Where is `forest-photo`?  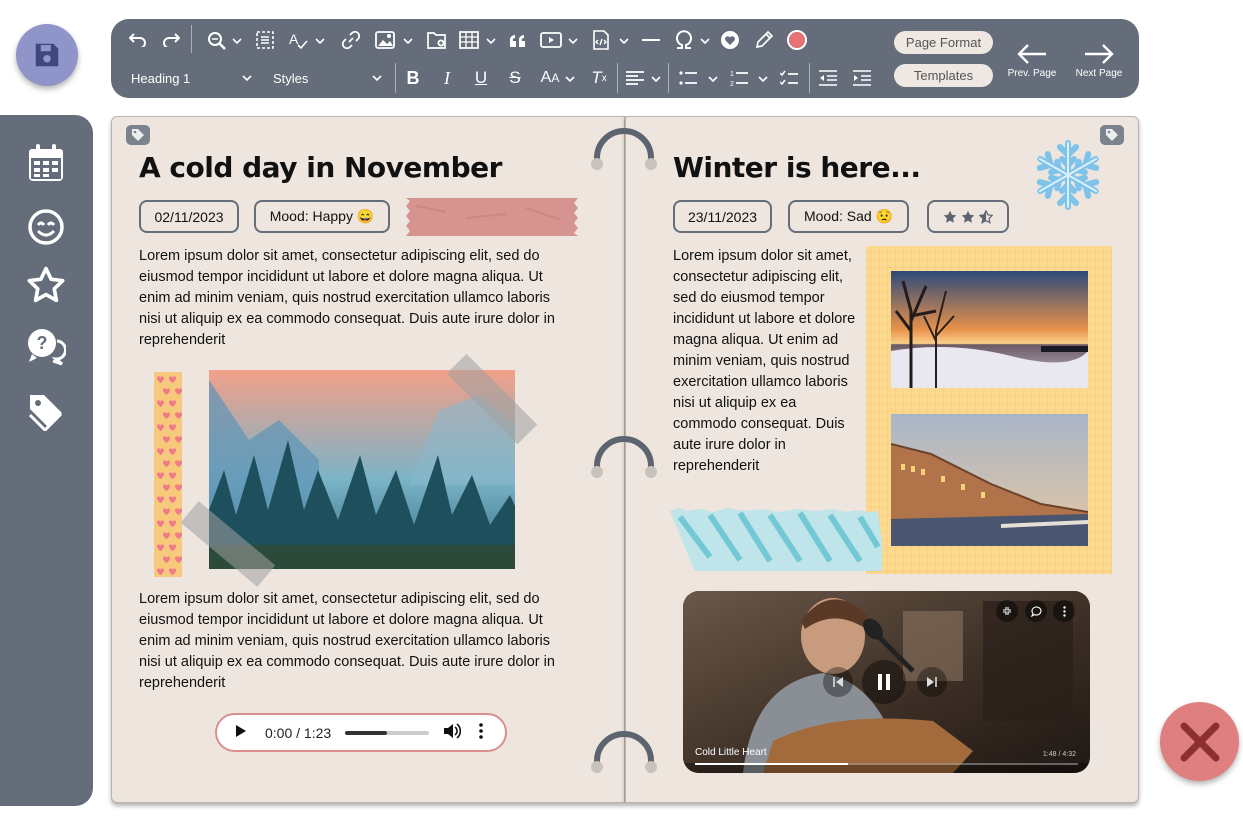 forest-photo is located at coordinates (362, 469).